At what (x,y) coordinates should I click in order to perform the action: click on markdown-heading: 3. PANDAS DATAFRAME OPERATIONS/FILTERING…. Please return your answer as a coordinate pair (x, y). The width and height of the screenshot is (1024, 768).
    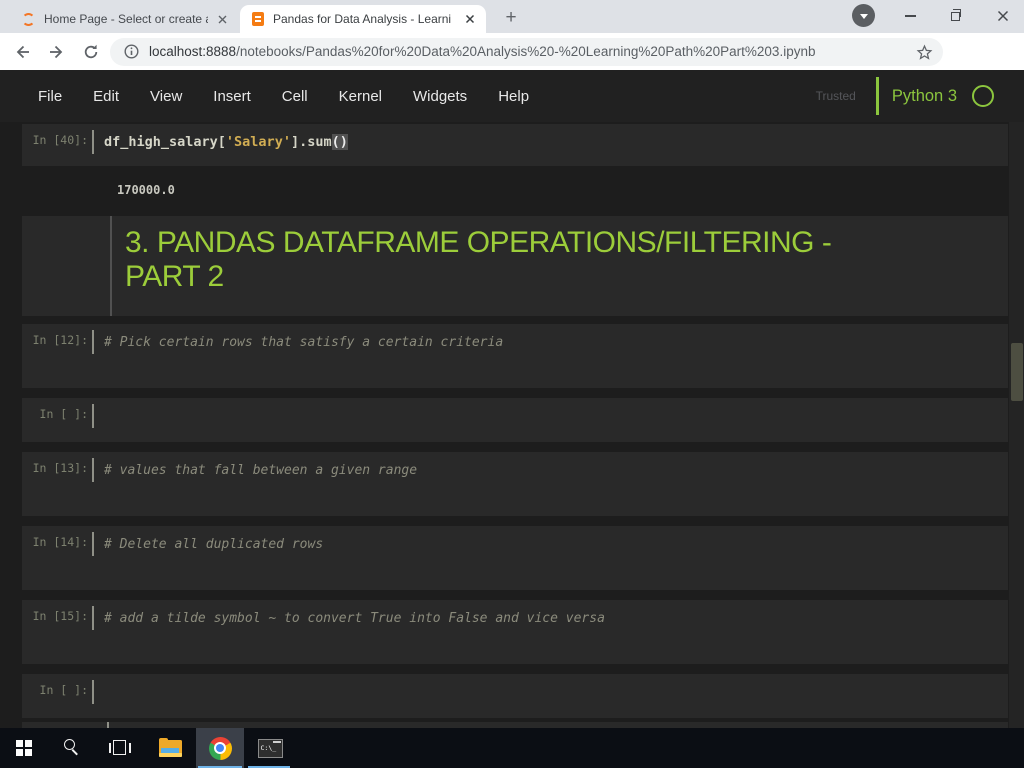
    Looking at the image, I should click on (559, 260).